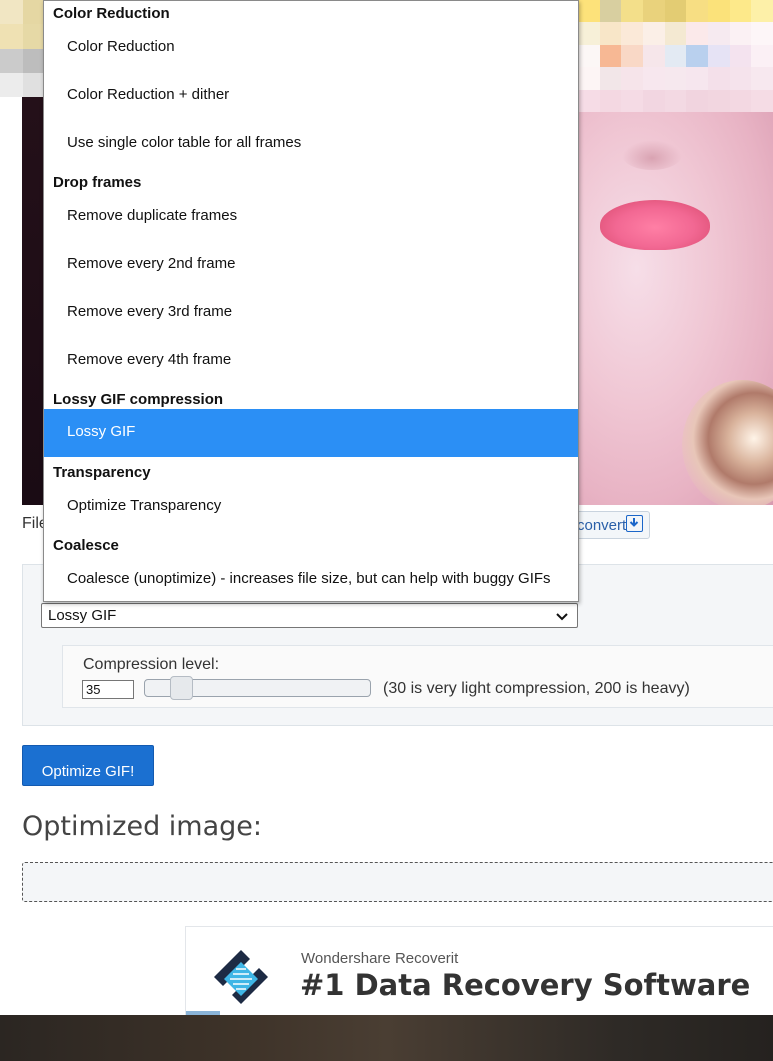  What do you see at coordinates (397, 882) in the screenshot?
I see `optimized-image-result-area` at bounding box center [397, 882].